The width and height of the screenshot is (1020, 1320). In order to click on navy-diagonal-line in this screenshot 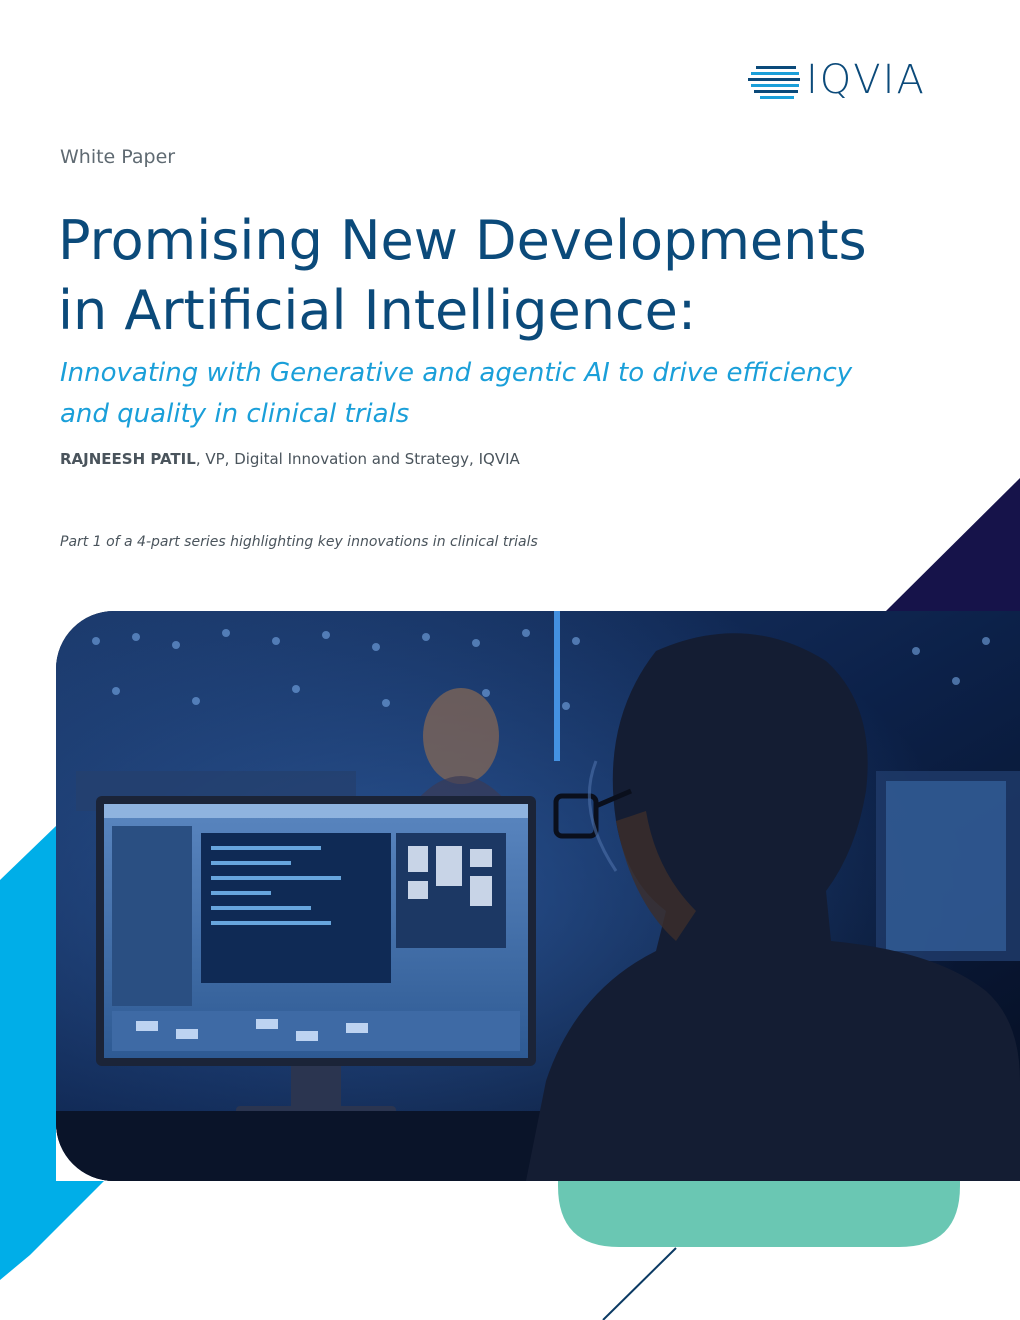, I will do `click(639, 1283)`.